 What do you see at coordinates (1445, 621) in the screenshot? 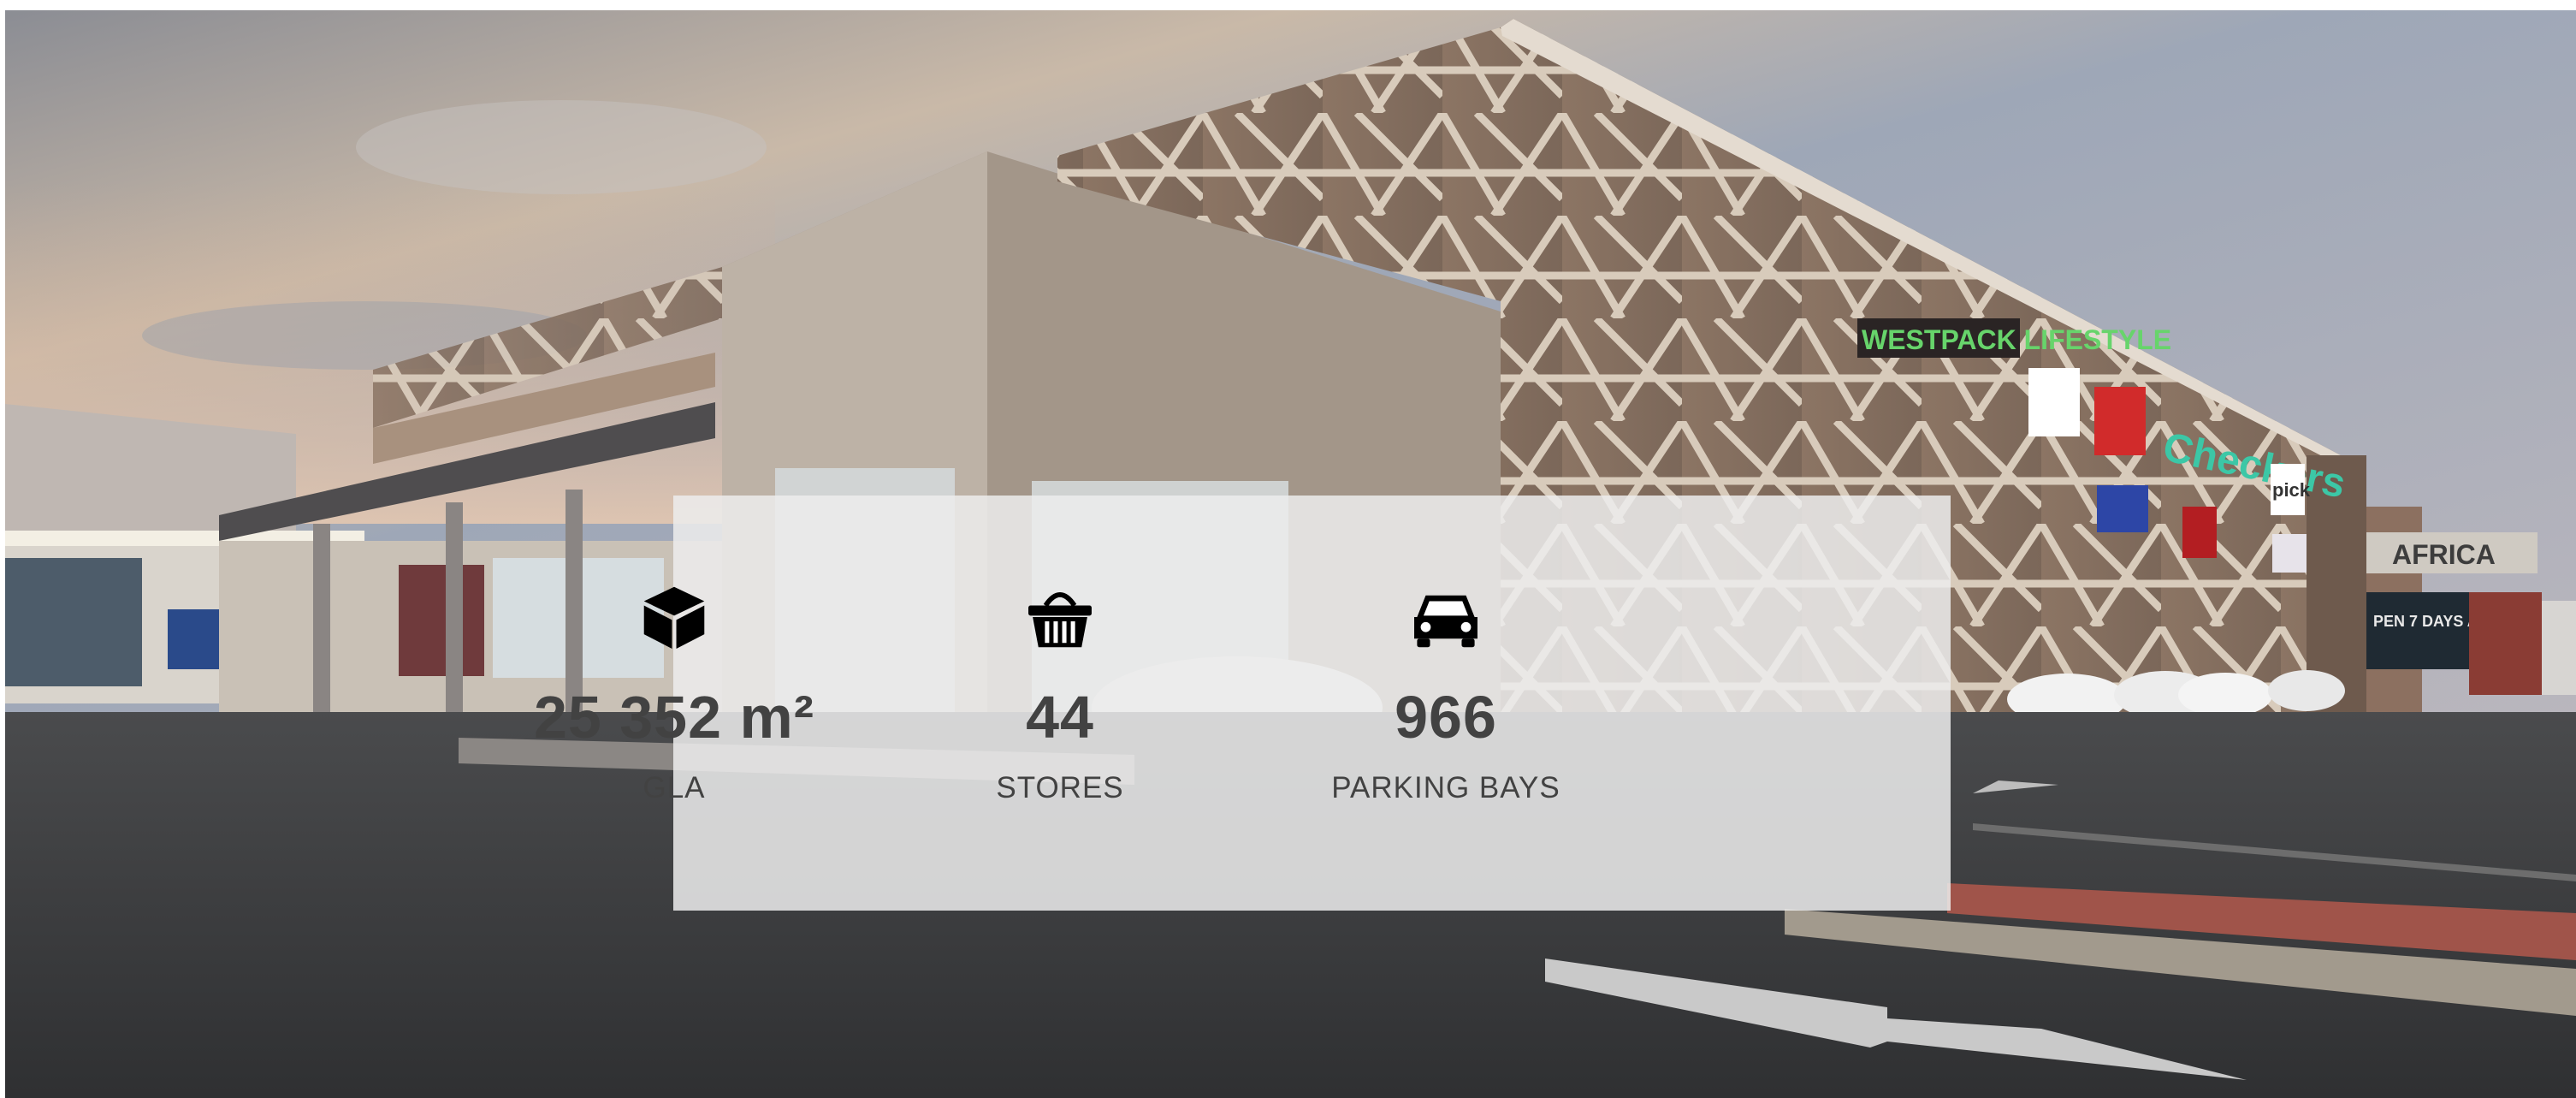
I see `car-icon` at bounding box center [1445, 621].